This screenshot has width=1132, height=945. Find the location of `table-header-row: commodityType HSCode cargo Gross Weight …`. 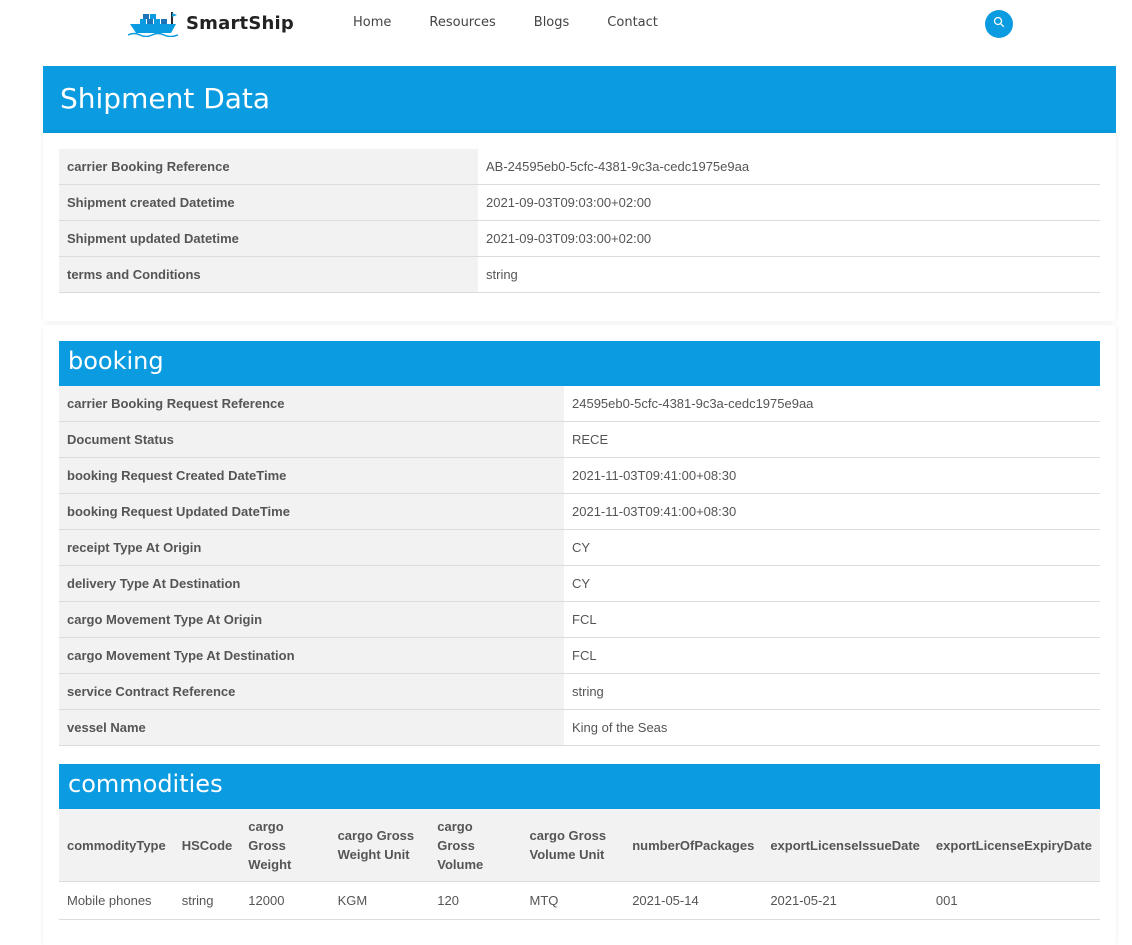

table-header-row: commodityType HSCode cargo Gross Weight … is located at coordinates (579, 845).